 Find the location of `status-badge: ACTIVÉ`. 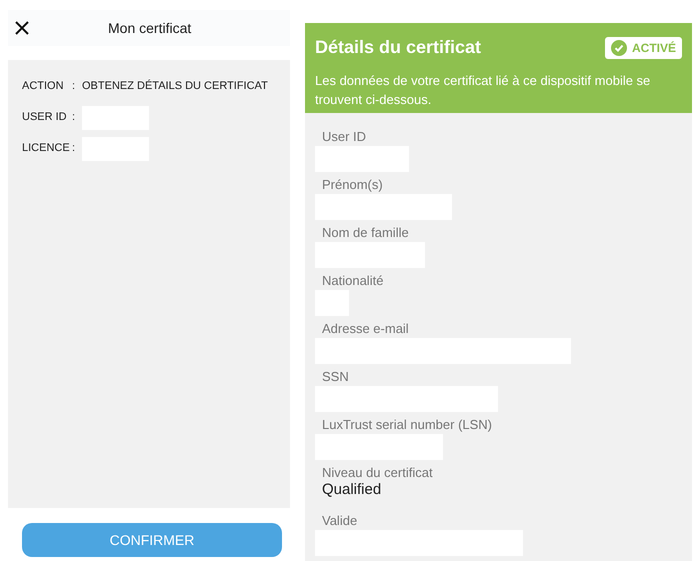

status-badge: ACTIVÉ is located at coordinates (643, 47).